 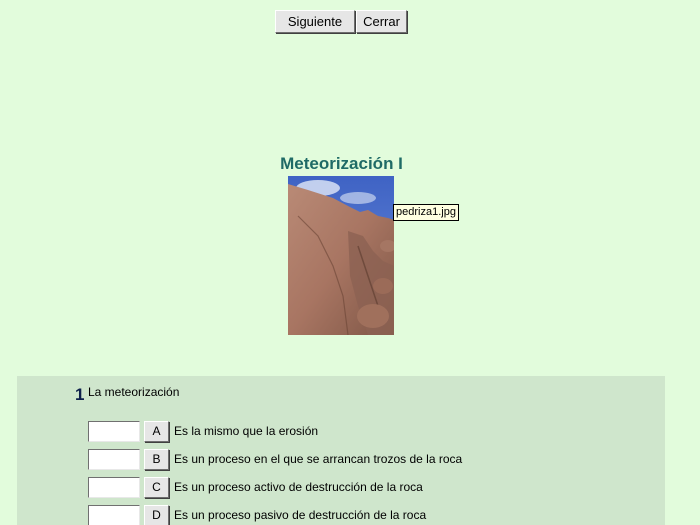 I want to click on rock-photo, so click(x=341, y=255).